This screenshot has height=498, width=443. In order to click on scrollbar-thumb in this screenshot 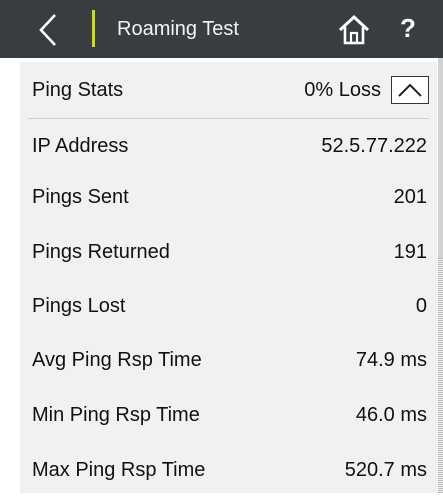, I will do `click(440, 158)`.